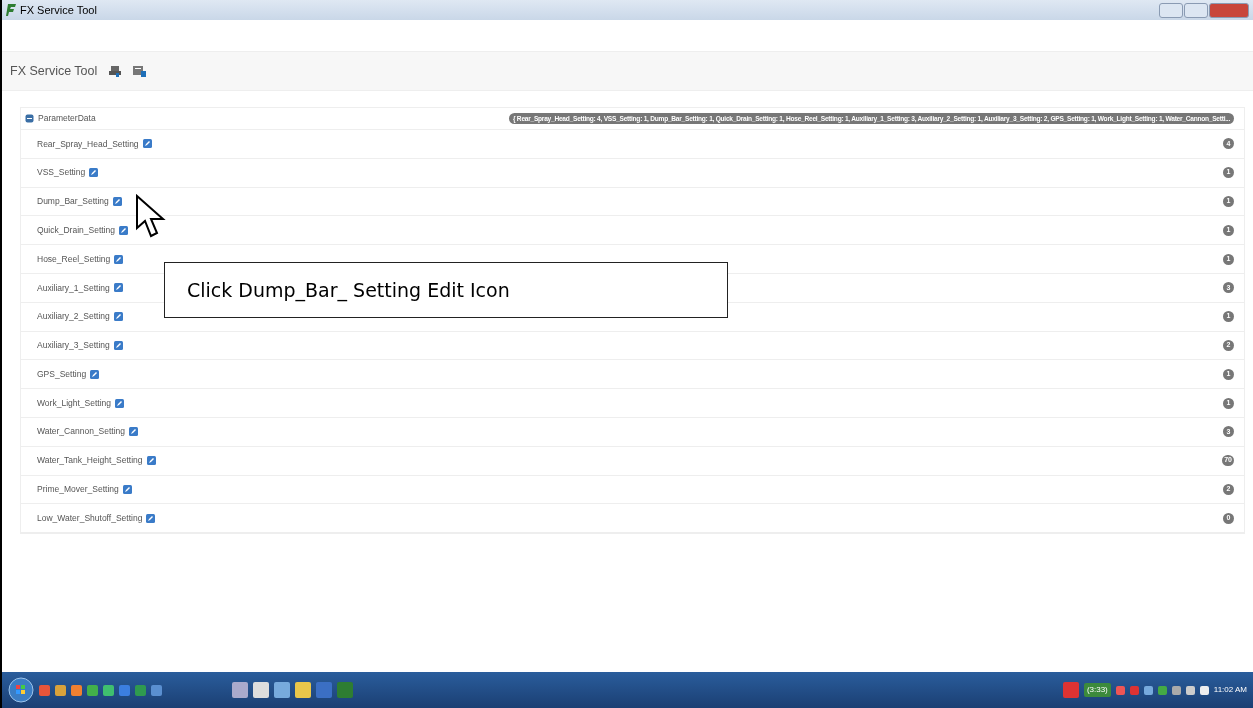  What do you see at coordinates (67, 118) in the screenshot?
I see `tree-root-label: ParameterData` at bounding box center [67, 118].